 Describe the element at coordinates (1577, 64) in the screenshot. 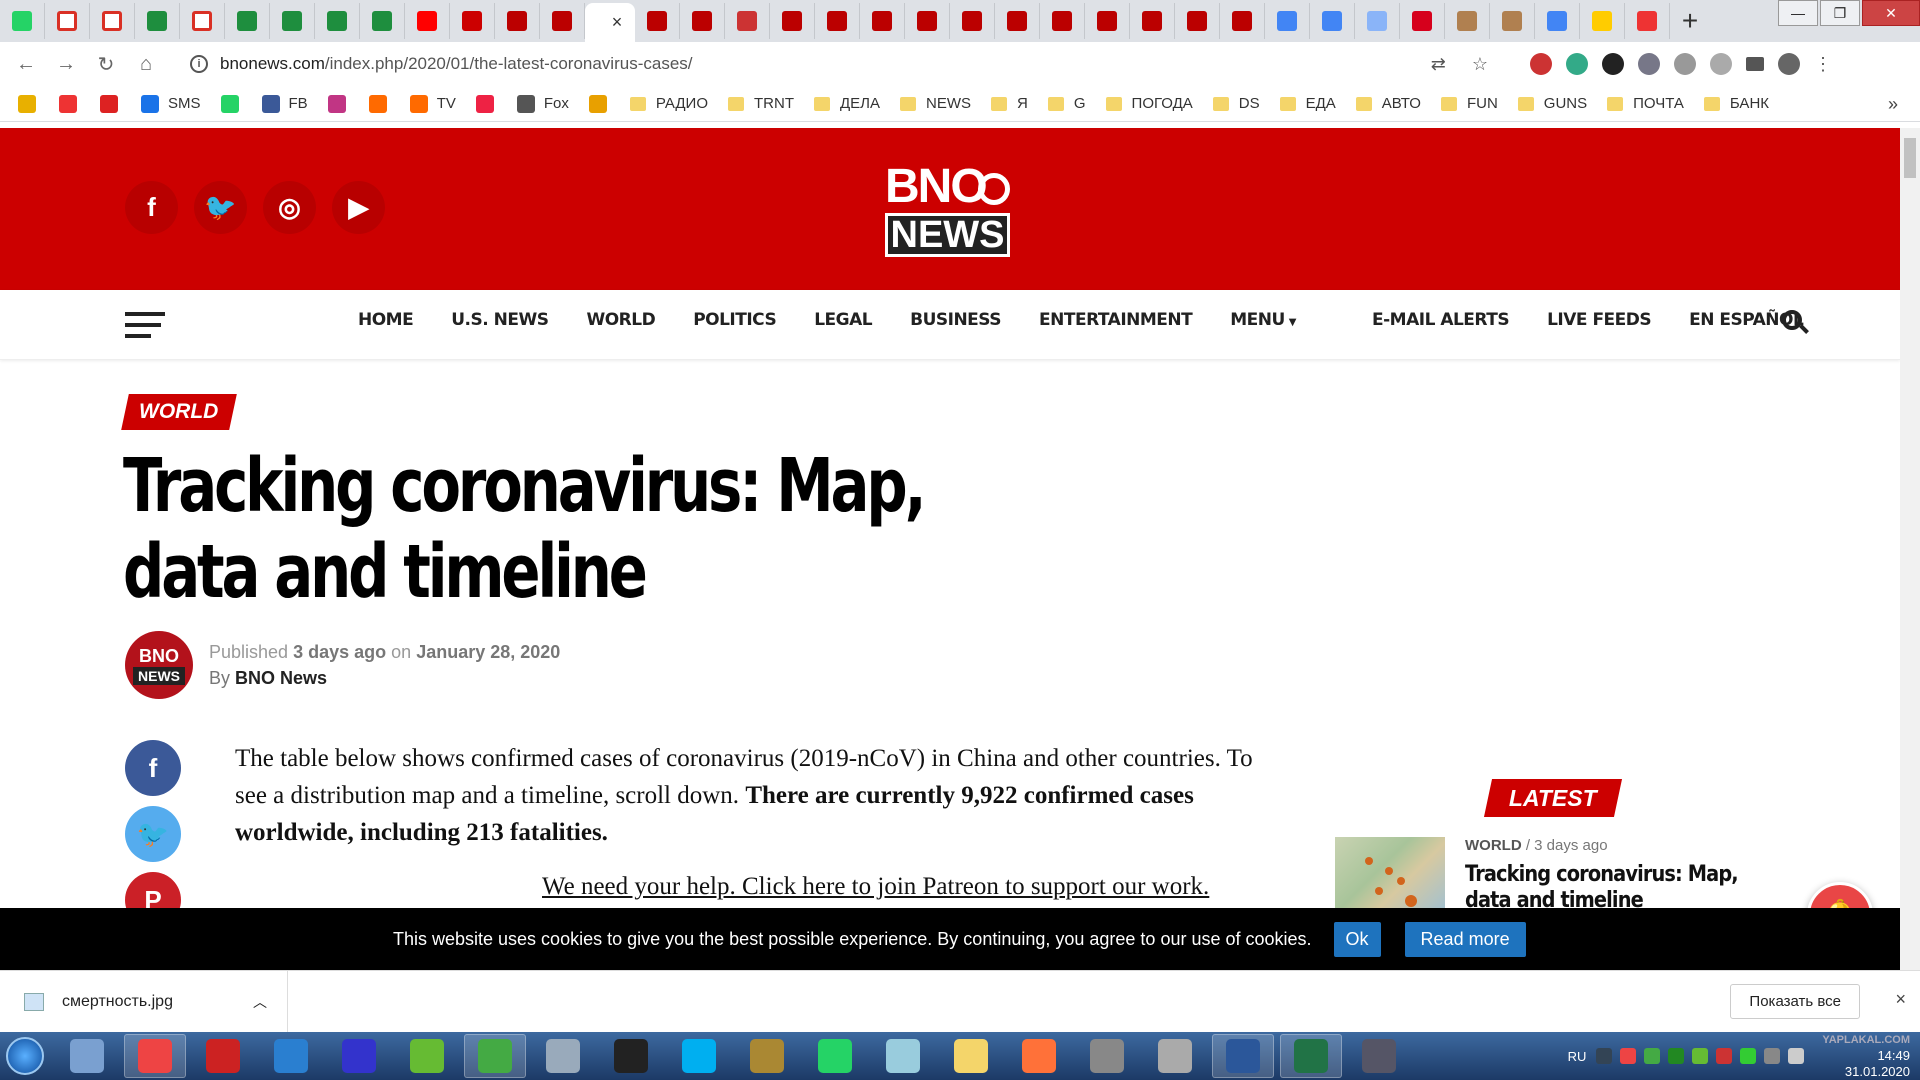

I see `extension-off-icon` at that location.